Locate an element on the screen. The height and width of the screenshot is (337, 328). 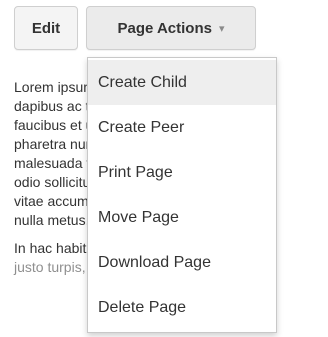
menu-item-label: Print Page is located at coordinates (135, 172).